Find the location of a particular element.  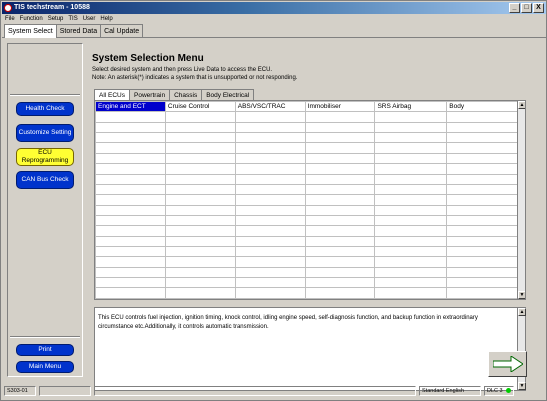

tab-system-select: System Select is located at coordinates (30, 31).